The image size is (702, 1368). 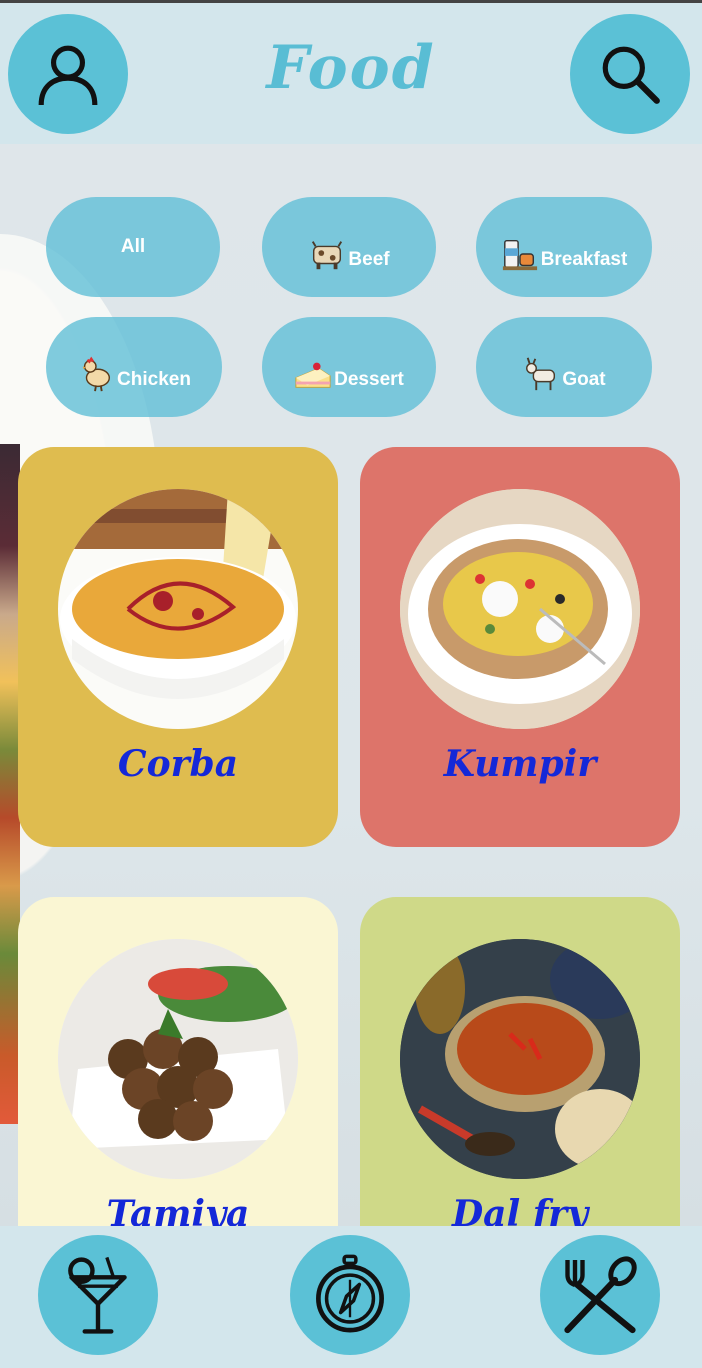 I want to click on fork-spoon-icon, so click(x=600, y=1295).